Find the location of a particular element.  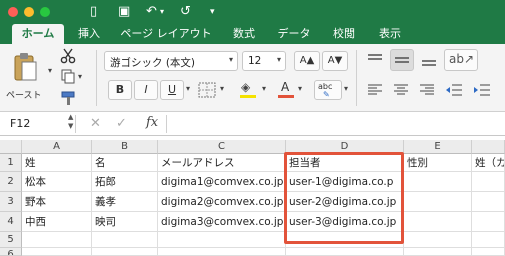

cell-f3 is located at coordinates (488, 202).